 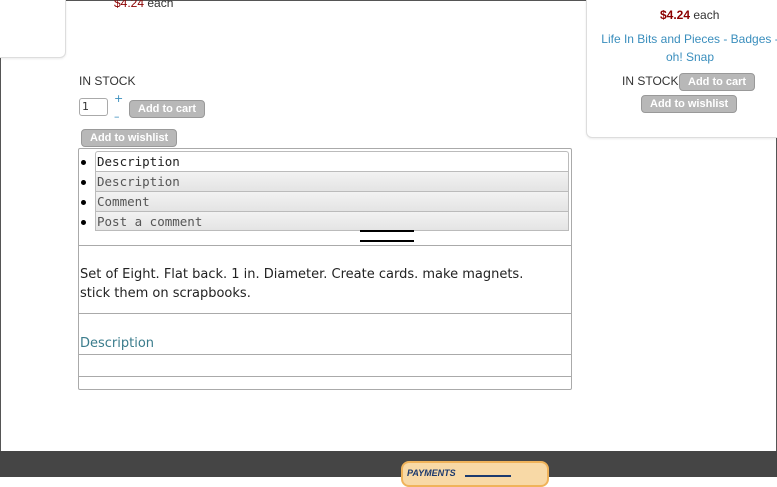 What do you see at coordinates (325, 201) in the screenshot?
I see `tab-comment: Comment` at bounding box center [325, 201].